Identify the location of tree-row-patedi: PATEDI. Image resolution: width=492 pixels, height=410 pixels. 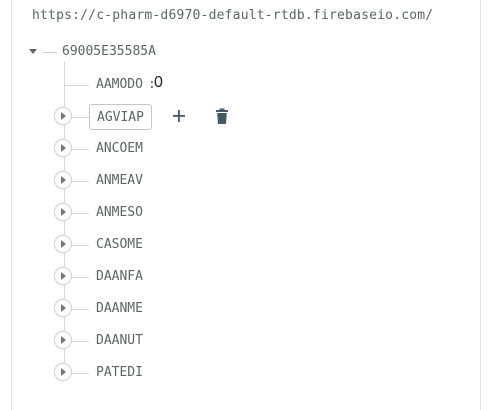
(242, 373).